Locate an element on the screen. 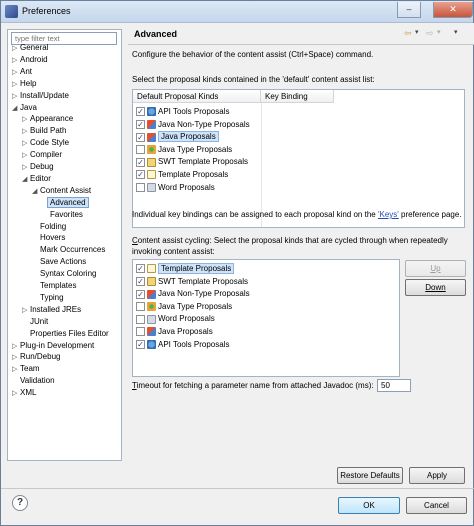 Image resolution: width=474 pixels, height=526 pixels. proposal-label: Java Non-Type Proposals is located at coordinates (204, 124).